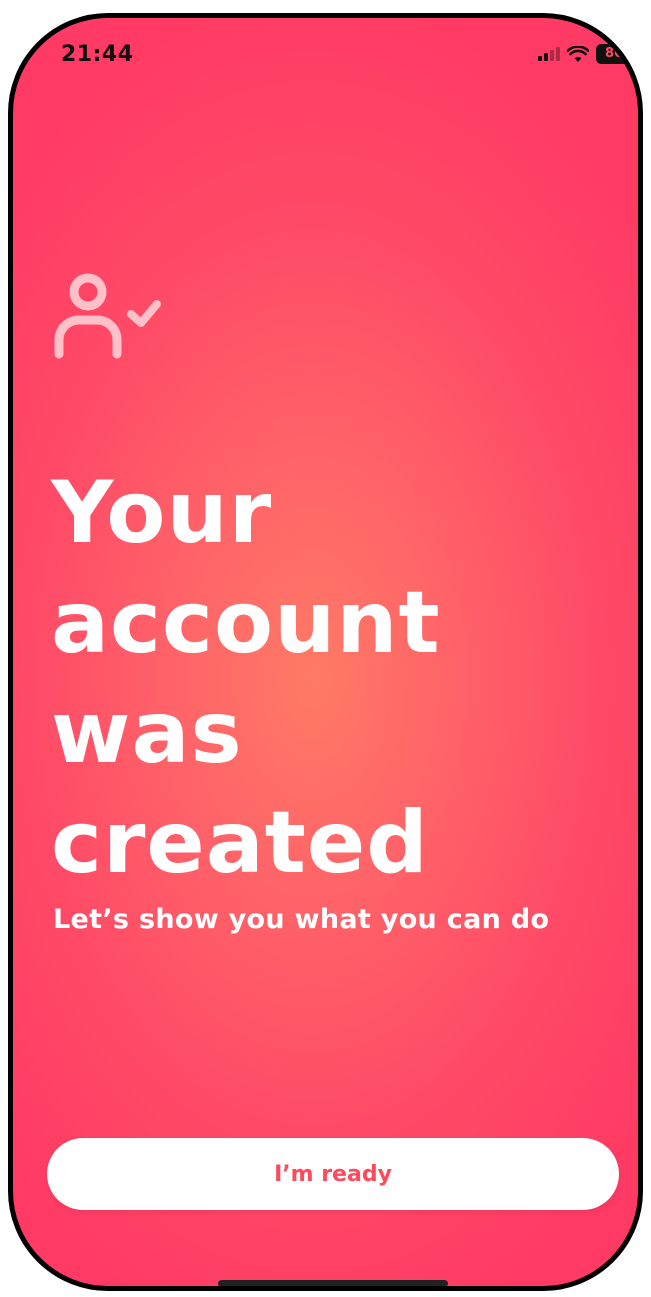 This screenshot has height=1297, width=651. What do you see at coordinates (147, 733) in the screenshot?
I see `title-line: was` at bounding box center [147, 733].